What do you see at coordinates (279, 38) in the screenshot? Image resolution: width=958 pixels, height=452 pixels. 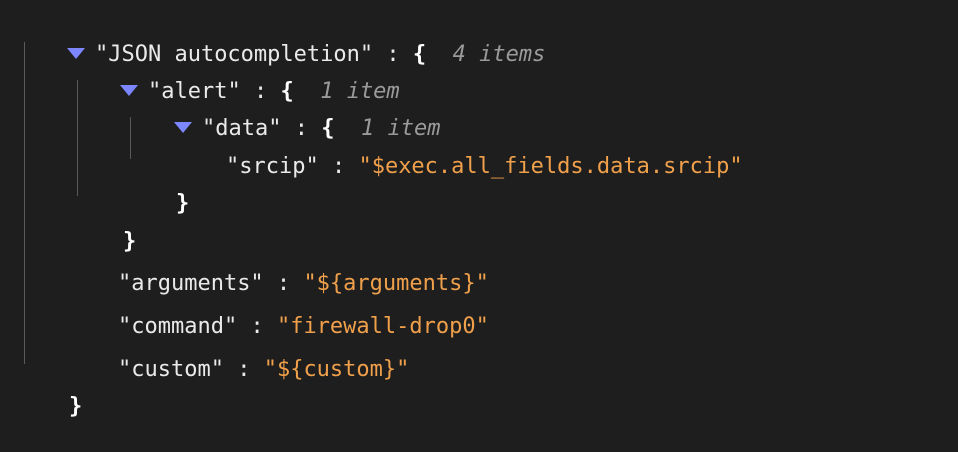 I see `tree-node-root: "JSON autocompletion" : { 4 items` at bounding box center [279, 38].